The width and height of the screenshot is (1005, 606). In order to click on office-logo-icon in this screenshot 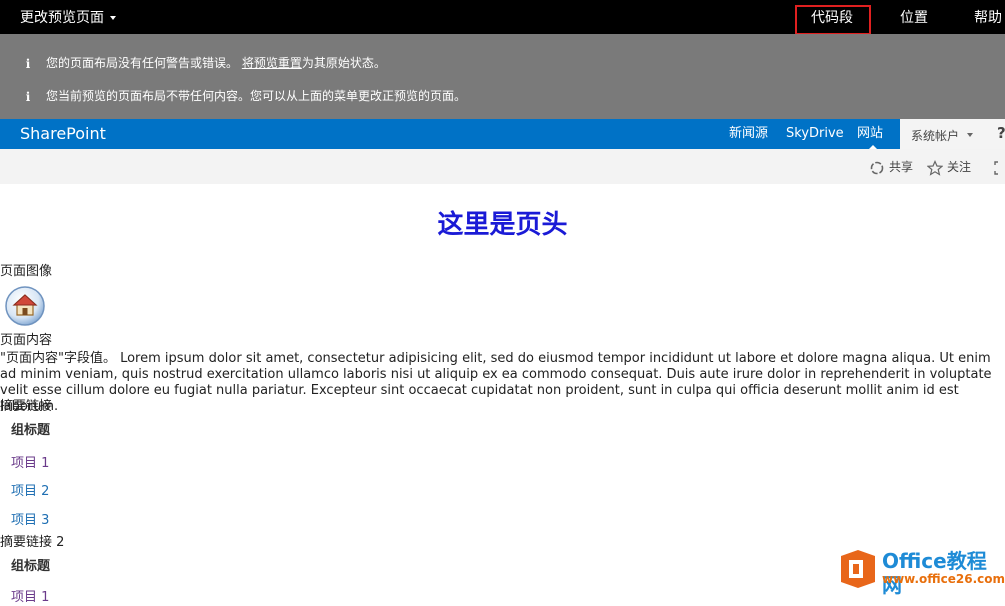, I will do `click(858, 569)`.